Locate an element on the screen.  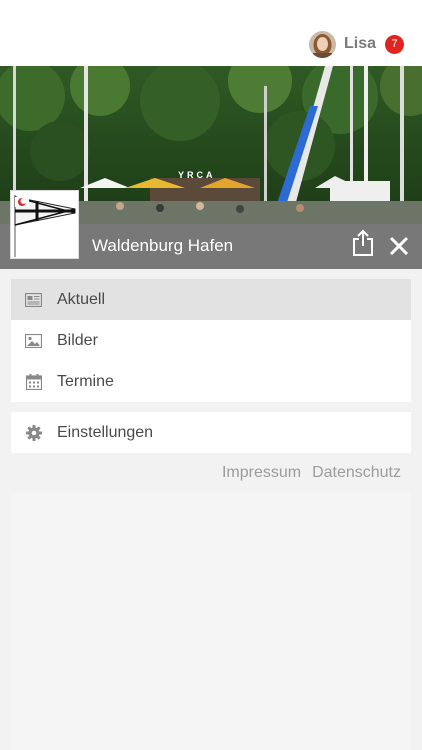
close-button is located at coordinates (399, 245).